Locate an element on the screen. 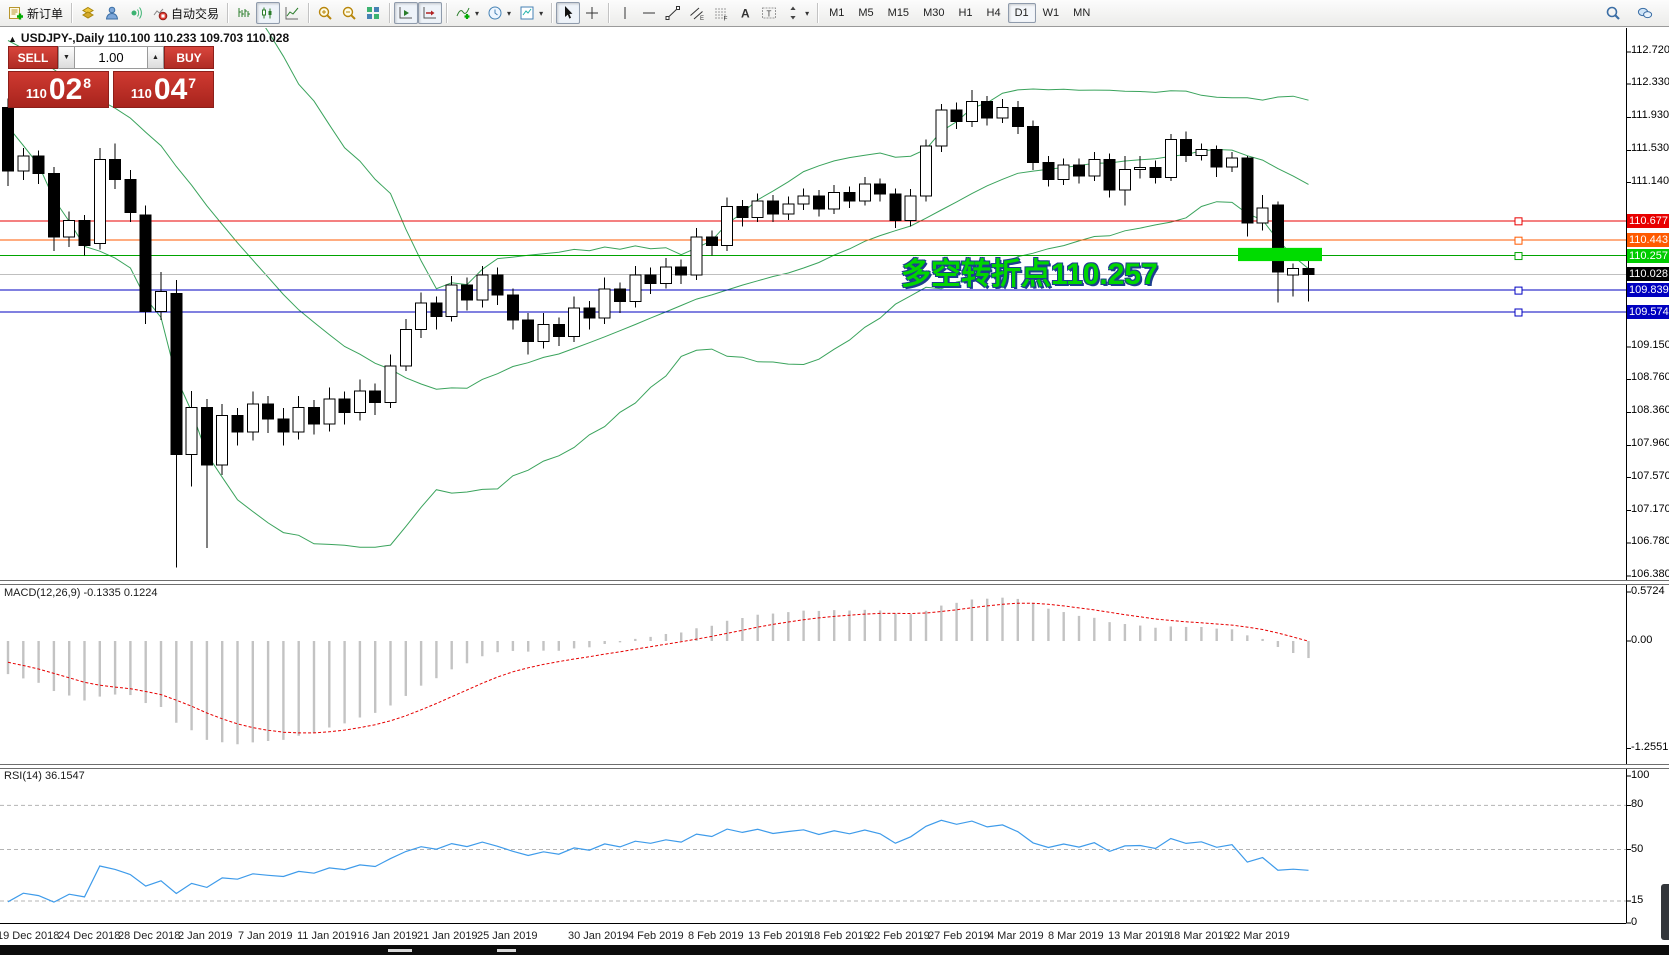 The height and width of the screenshot is (955, 1669). text-button: A is located at coordinates (745, 13).